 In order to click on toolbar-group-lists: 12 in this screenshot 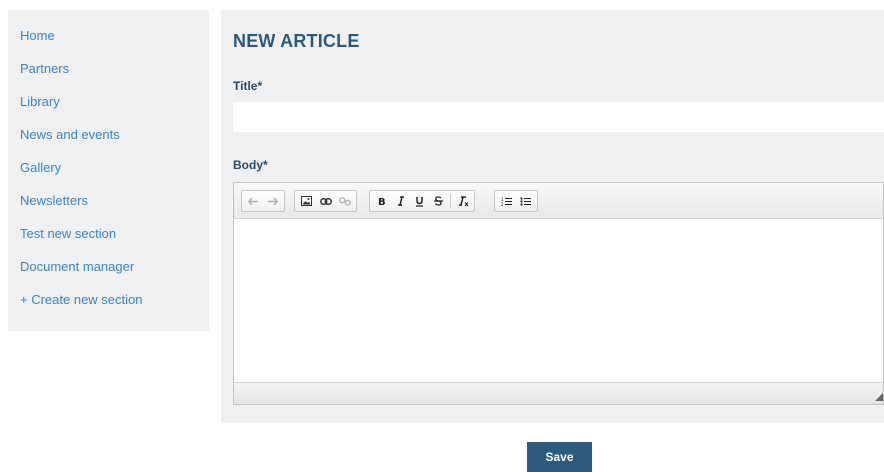, I will do `click(516, 201)`.